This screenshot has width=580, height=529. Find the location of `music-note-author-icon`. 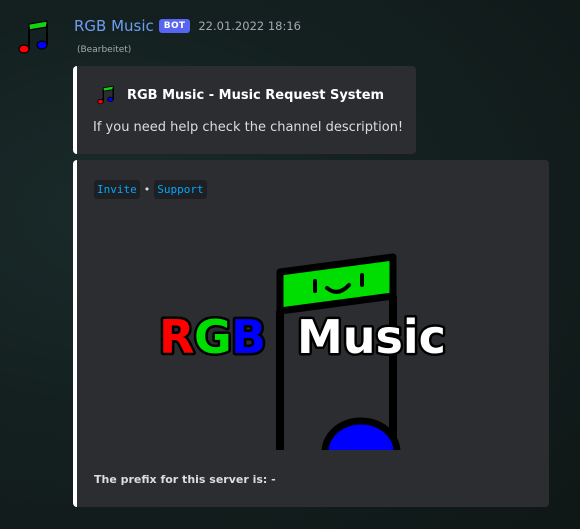

music-note-author-icon is located at coordinates (105, 95).